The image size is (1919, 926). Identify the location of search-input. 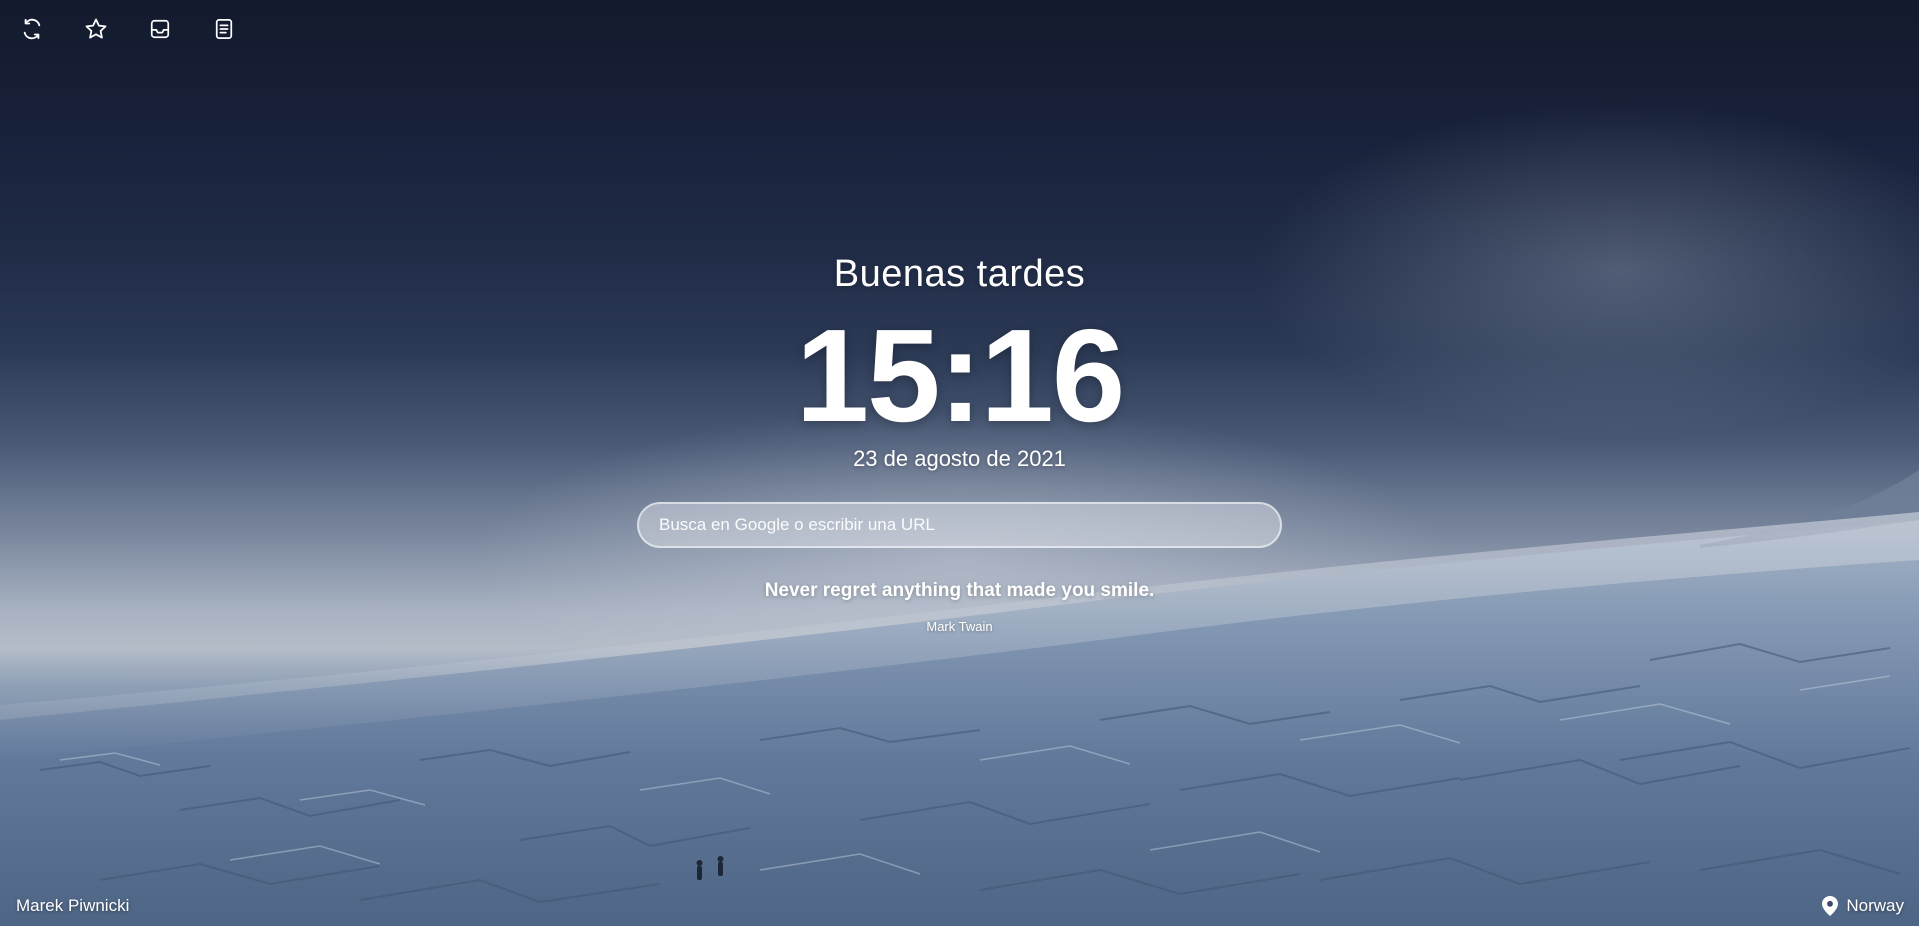
(959, 525).